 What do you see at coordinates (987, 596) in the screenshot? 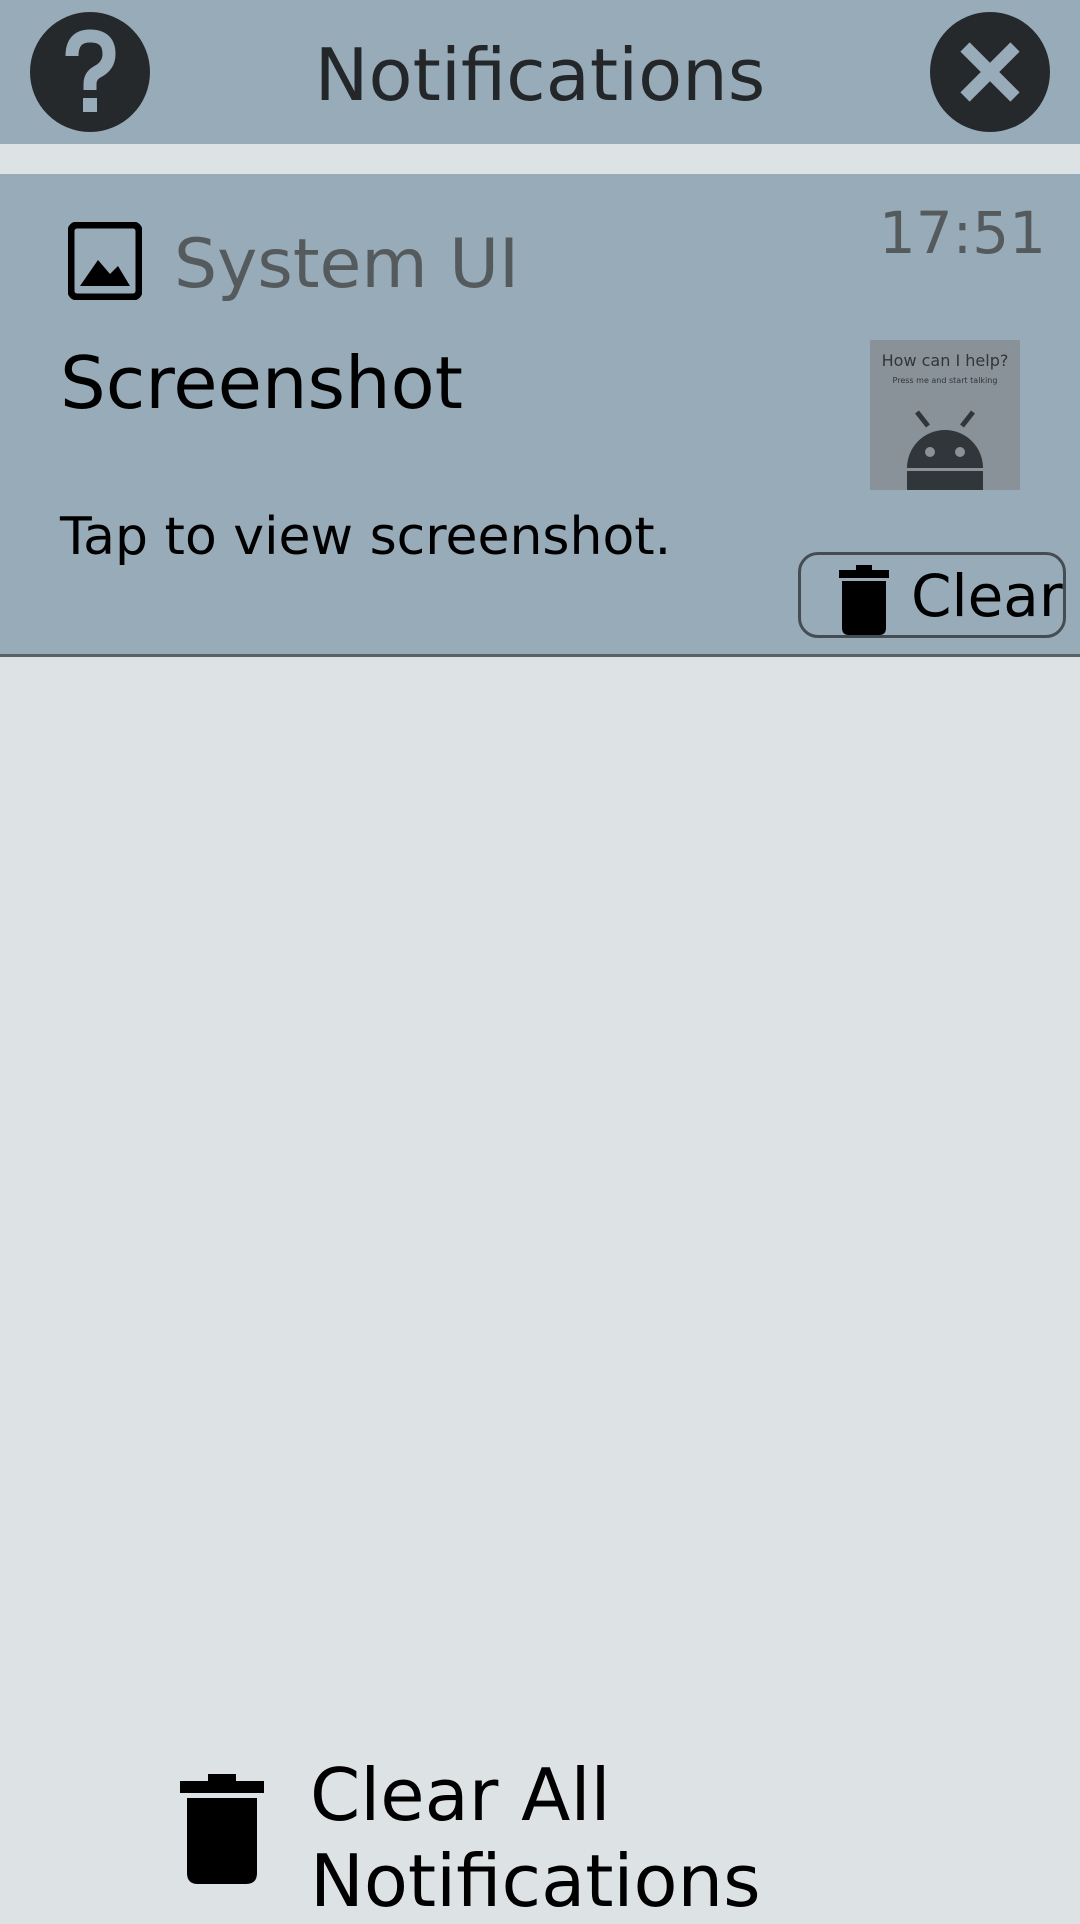
I see `clear-label: Clear` at bounding box center [987, 596].